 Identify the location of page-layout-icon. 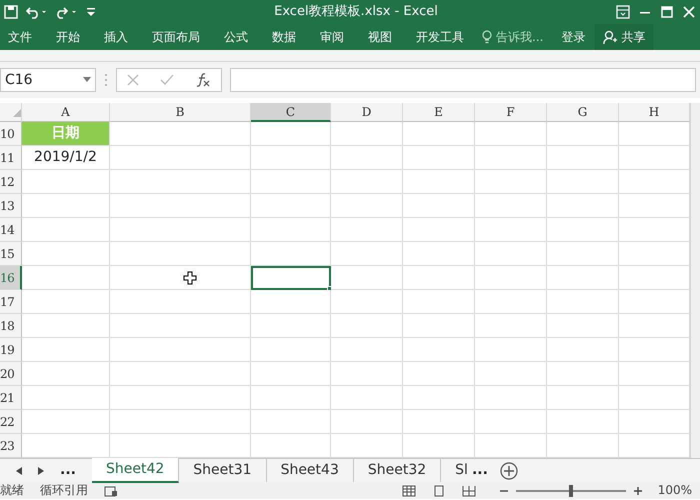
(439, 490).